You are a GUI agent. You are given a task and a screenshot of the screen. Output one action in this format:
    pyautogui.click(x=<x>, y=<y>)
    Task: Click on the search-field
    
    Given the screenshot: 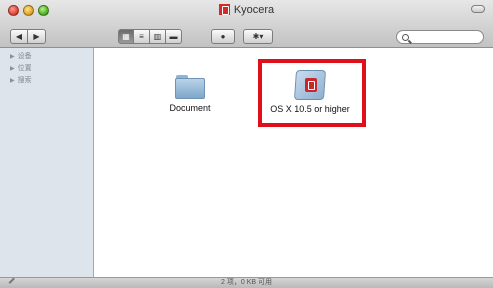 What is the action you would take?
    pyautogui.click(x=440, y=37)
    